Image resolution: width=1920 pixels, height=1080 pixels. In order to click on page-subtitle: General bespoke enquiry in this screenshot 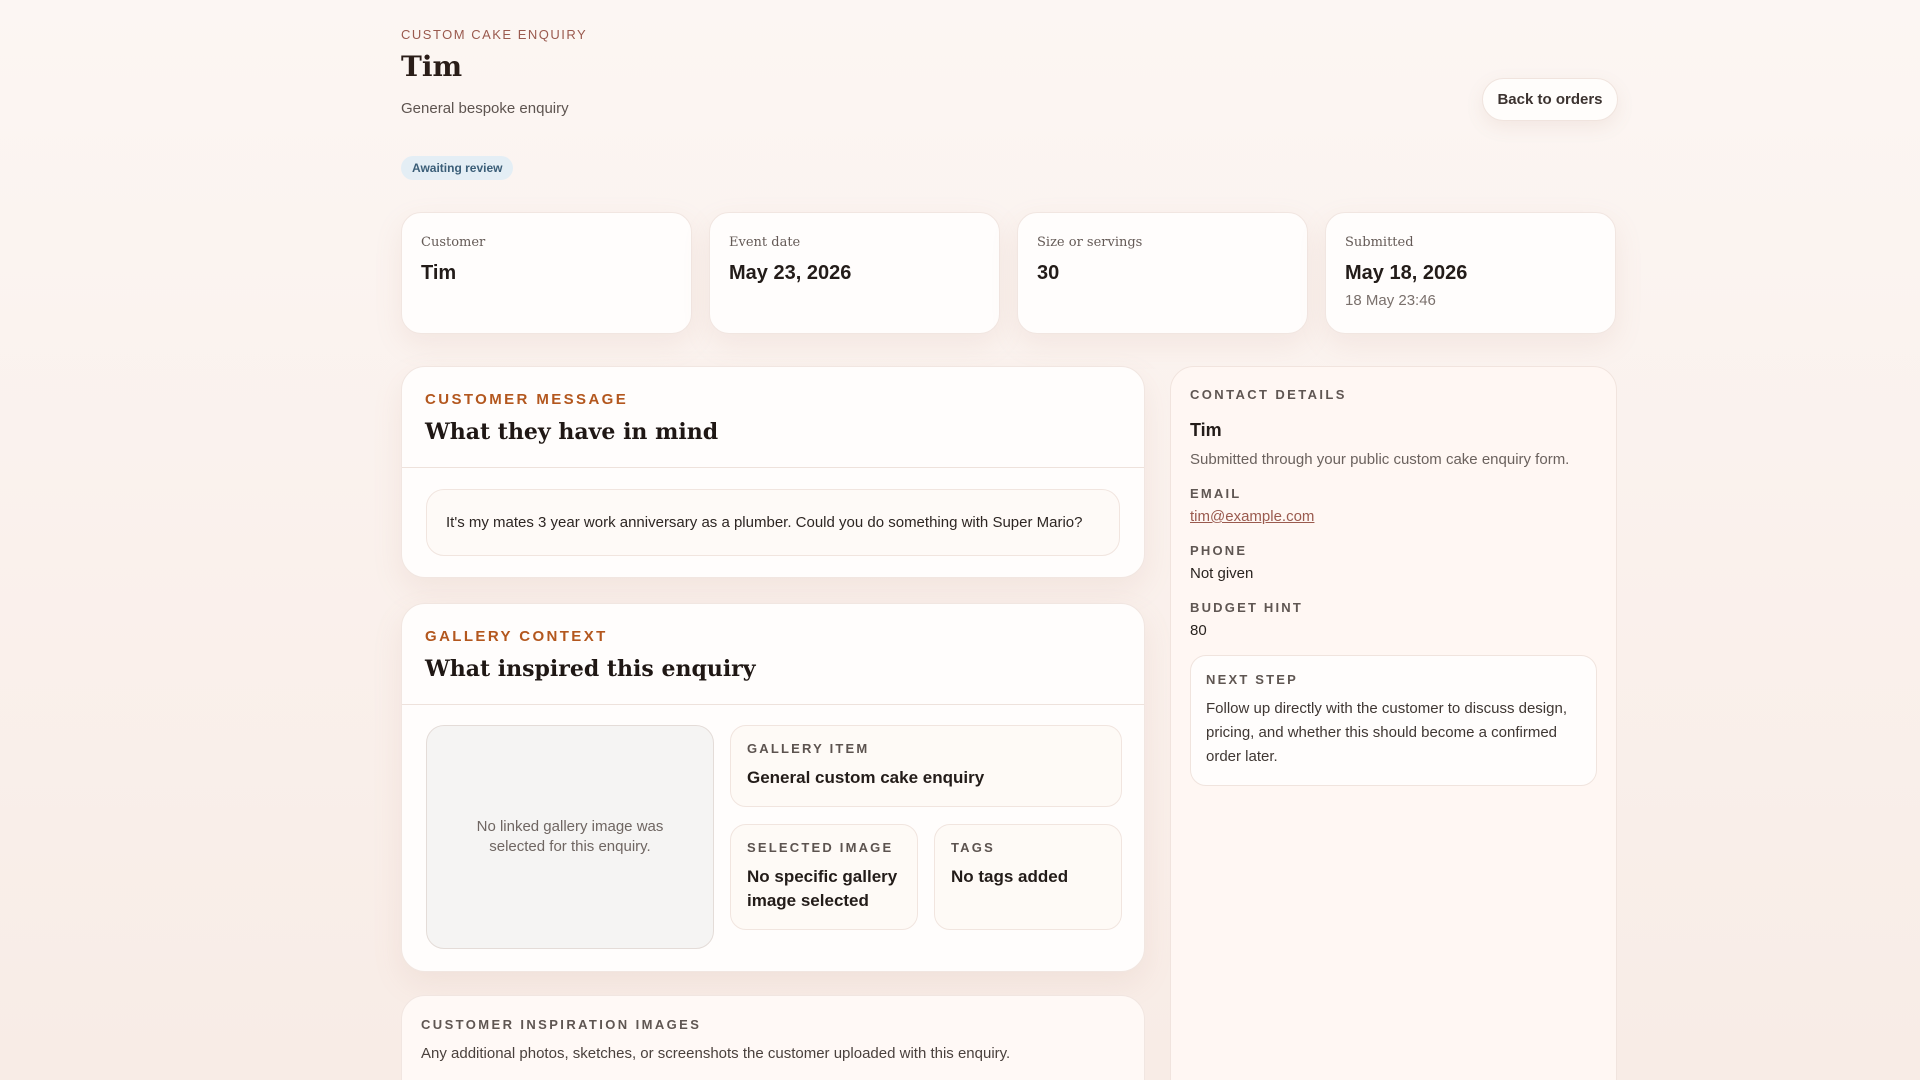, I will do `click(485, 108)`.